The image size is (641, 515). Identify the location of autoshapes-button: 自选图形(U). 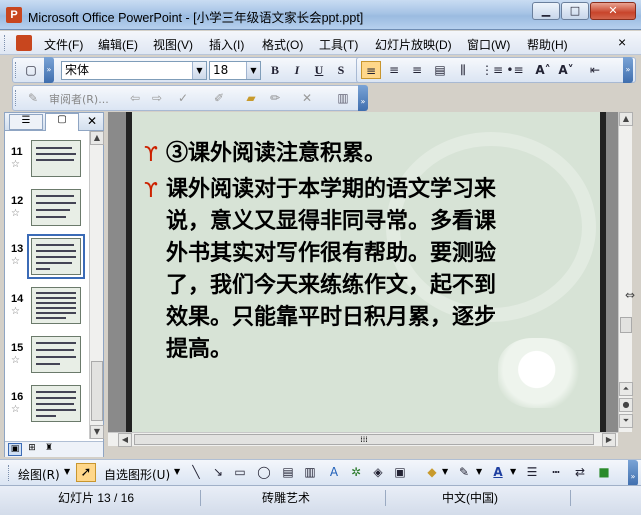
(137, 474).